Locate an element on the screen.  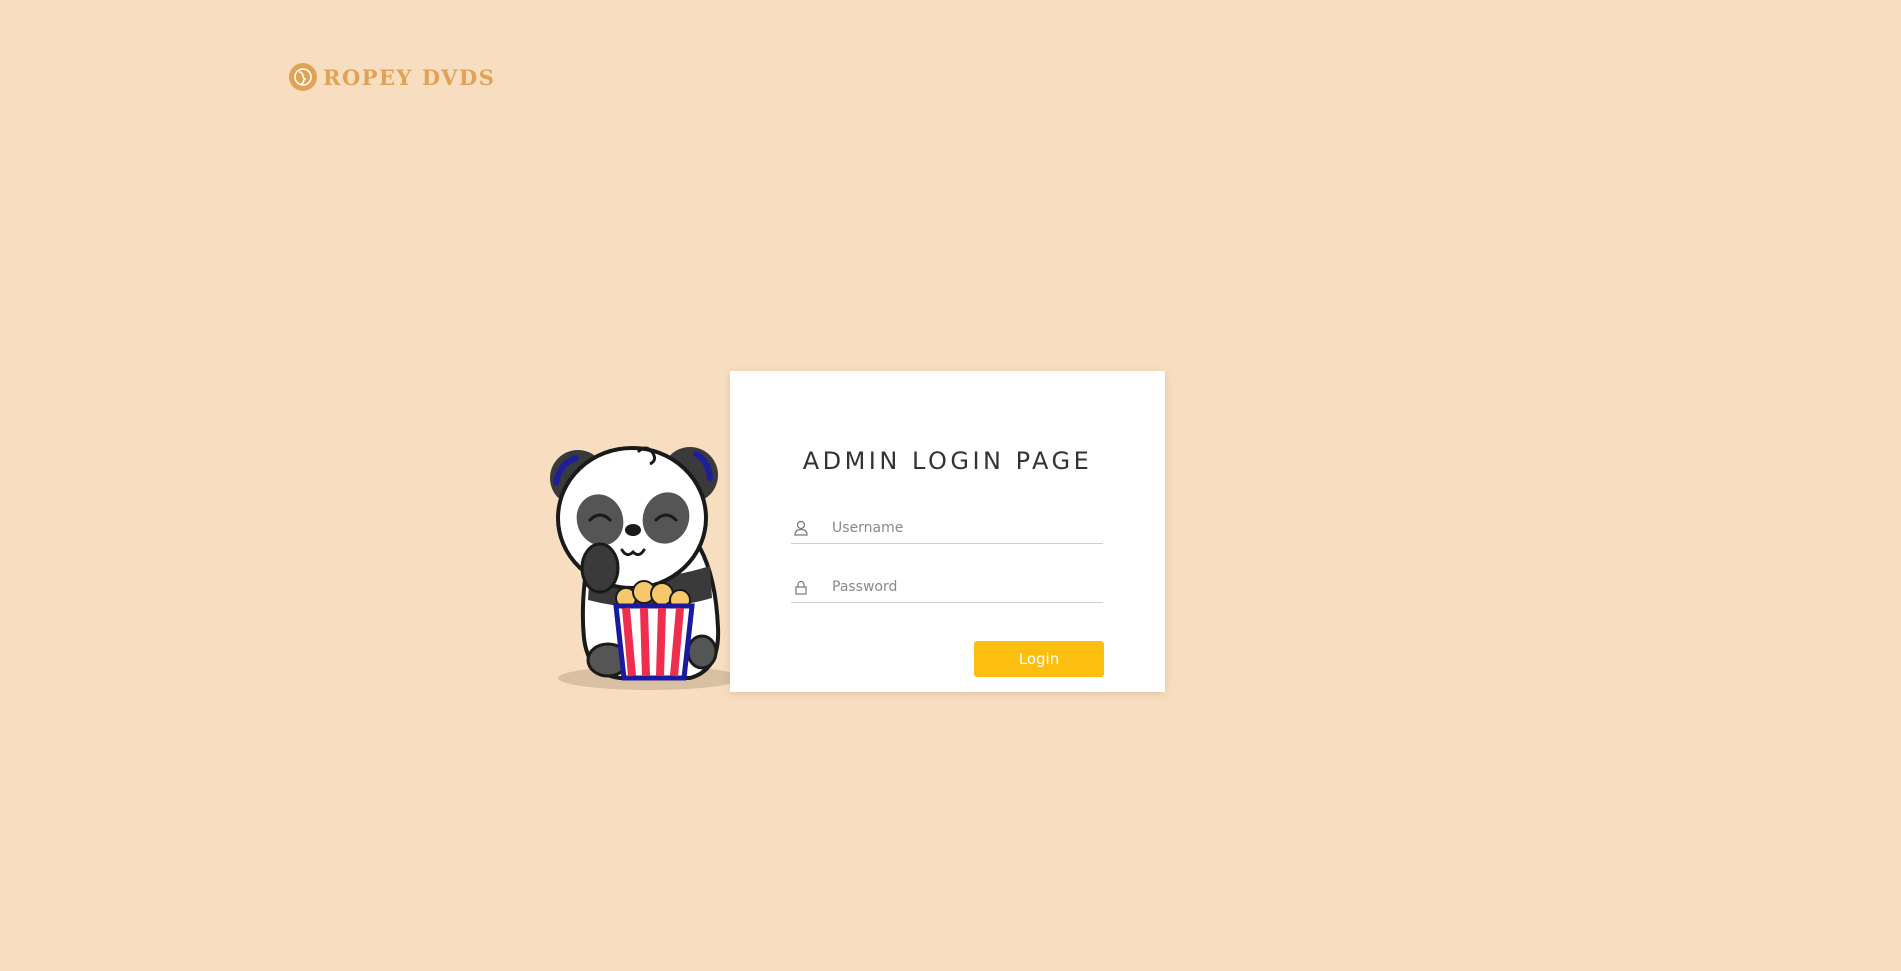
film-reel-icon is located at coordinates (303, 77).